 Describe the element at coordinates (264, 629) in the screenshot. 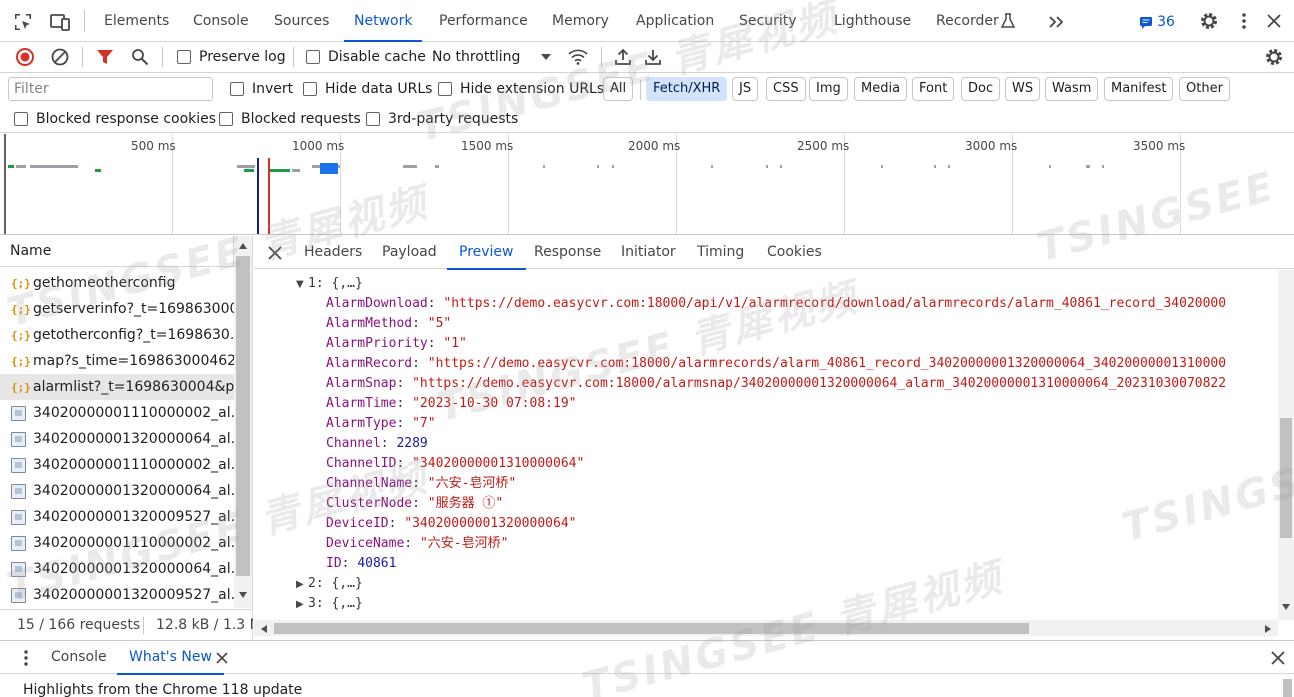

I see `scroll-left-arrow-icon` at that location.